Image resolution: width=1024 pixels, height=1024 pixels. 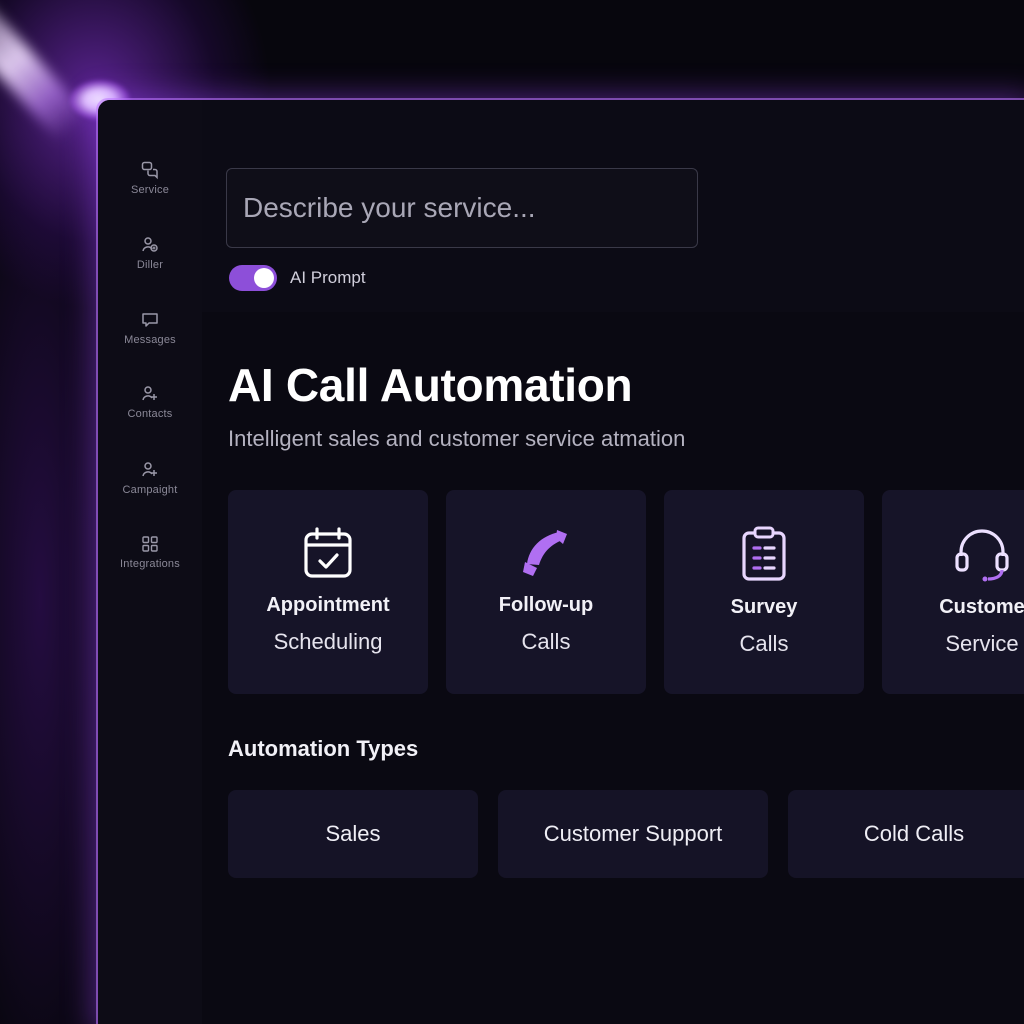 I want to click on sidebar-item-campaight: Campaight, so click(x=150, y=478).